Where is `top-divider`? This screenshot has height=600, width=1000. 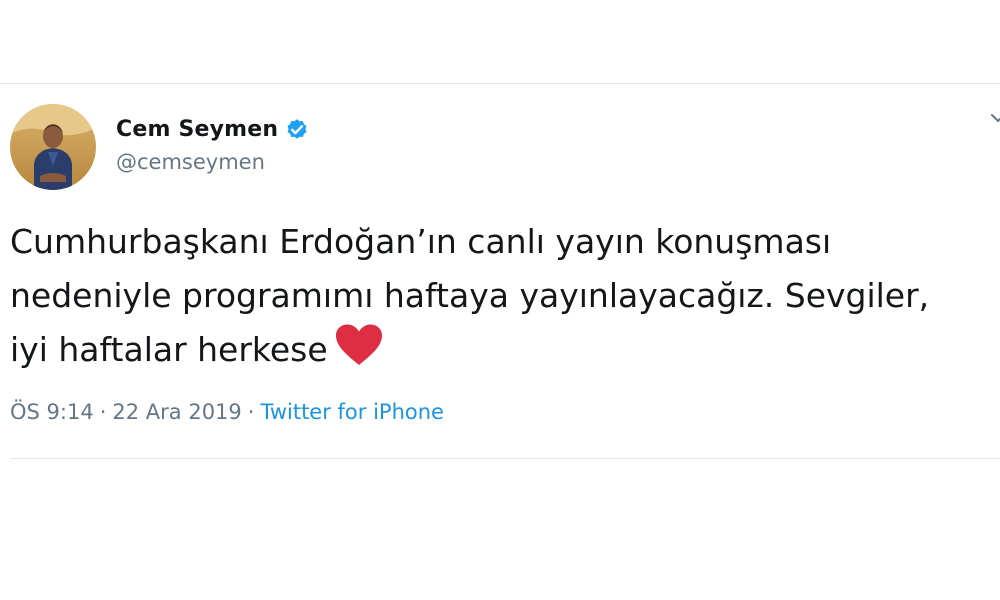
top-divider is located at coordinates (500, 83).